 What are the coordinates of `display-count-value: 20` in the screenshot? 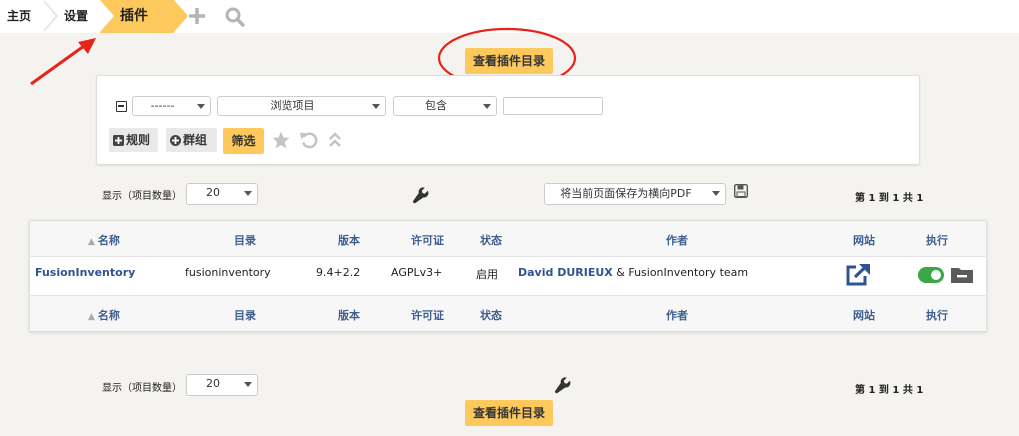 It's located at (213, 192).